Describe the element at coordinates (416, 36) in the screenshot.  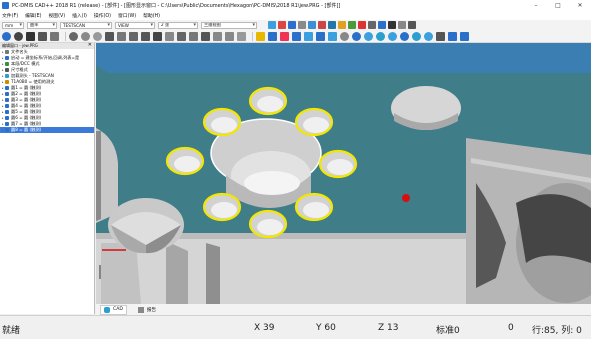
I see `view-left-icon` at that location.